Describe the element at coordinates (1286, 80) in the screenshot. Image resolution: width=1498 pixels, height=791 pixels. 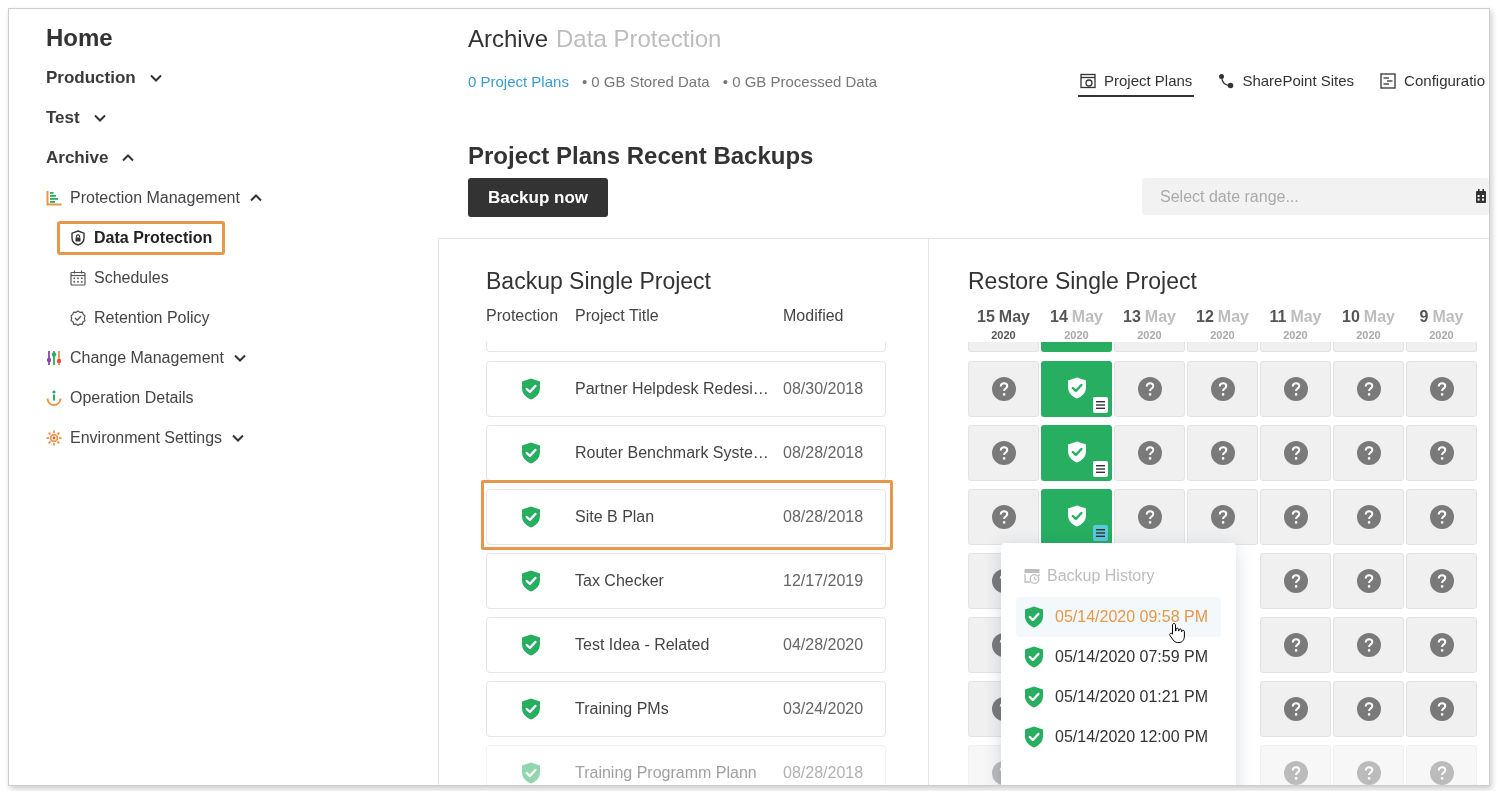
I see `tab: SharePoint Sites` at that location.